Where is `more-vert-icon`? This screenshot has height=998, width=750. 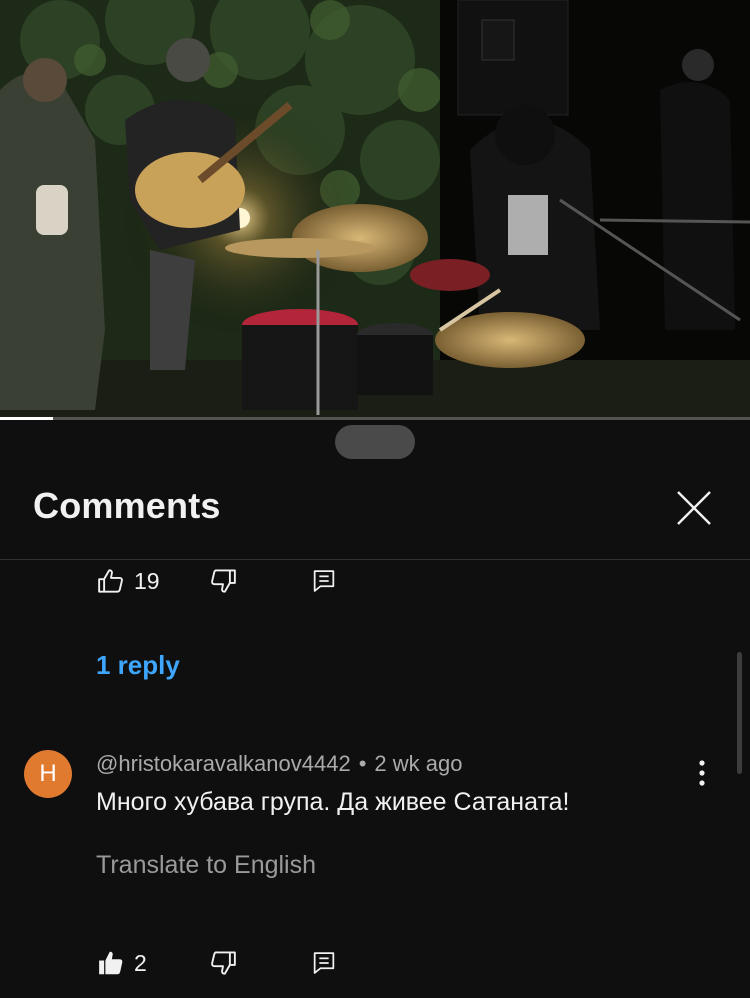
more-vert-icon is located at coordinates (702, 773).